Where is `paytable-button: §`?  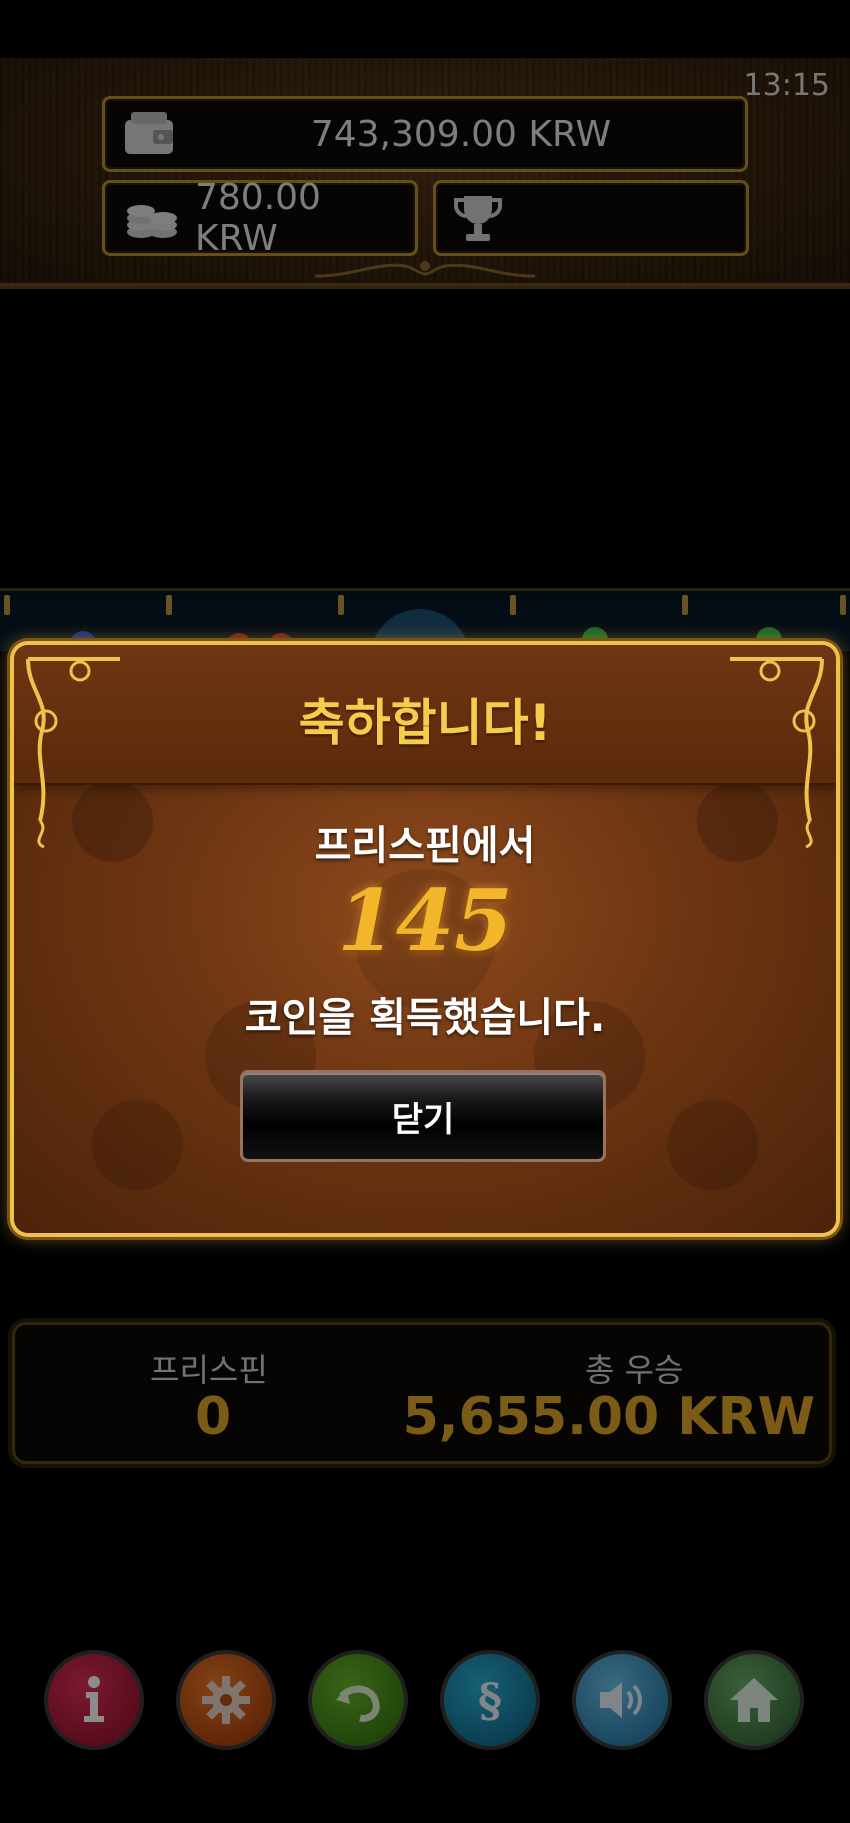 paytable-button: § is located at coordinates (490, 1700).